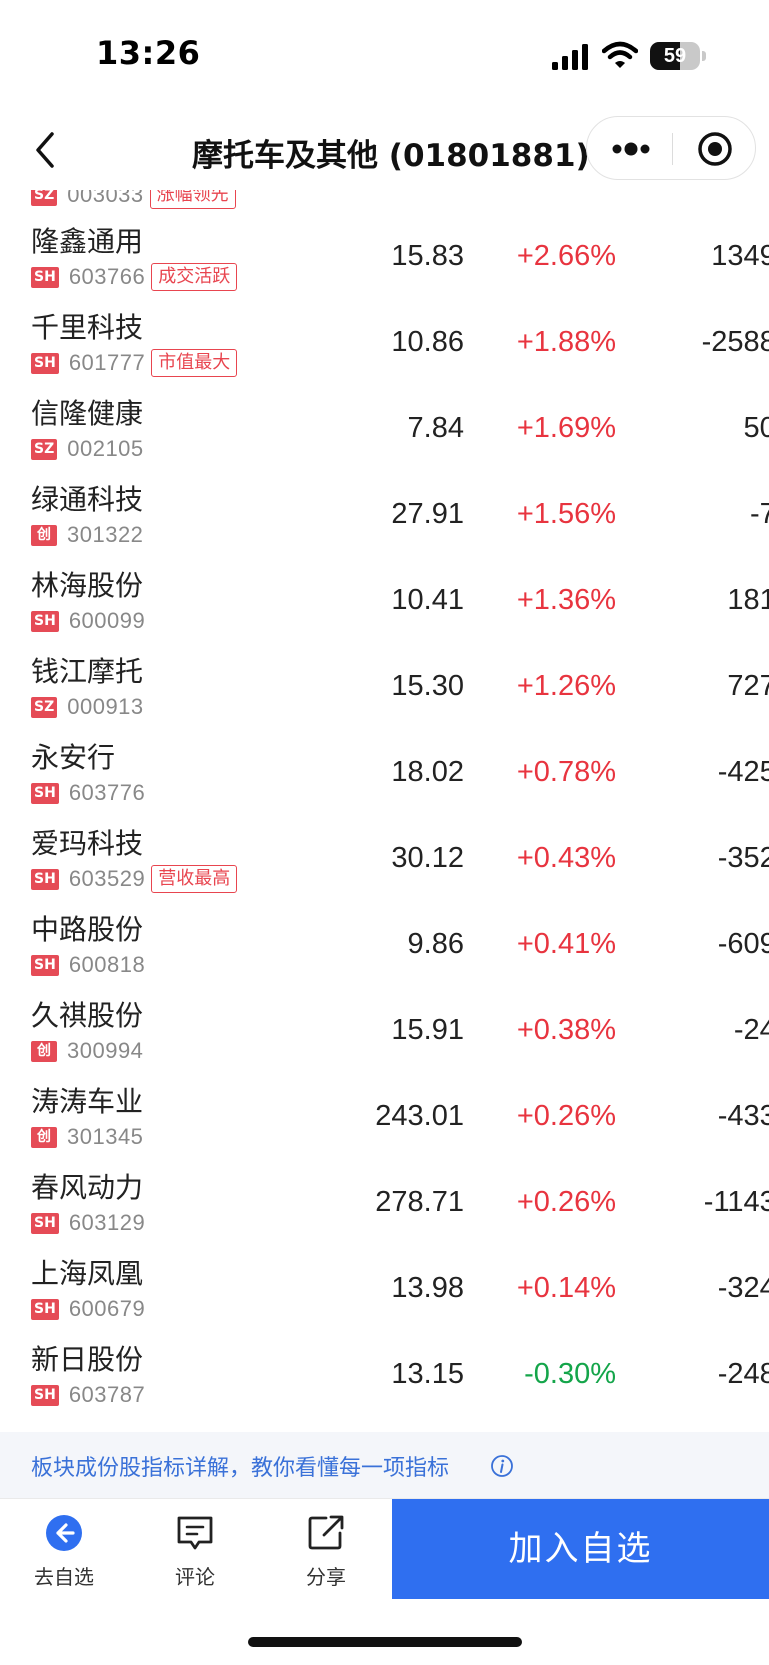  I want to click on comment-button: 评论, so click(193, 1549).